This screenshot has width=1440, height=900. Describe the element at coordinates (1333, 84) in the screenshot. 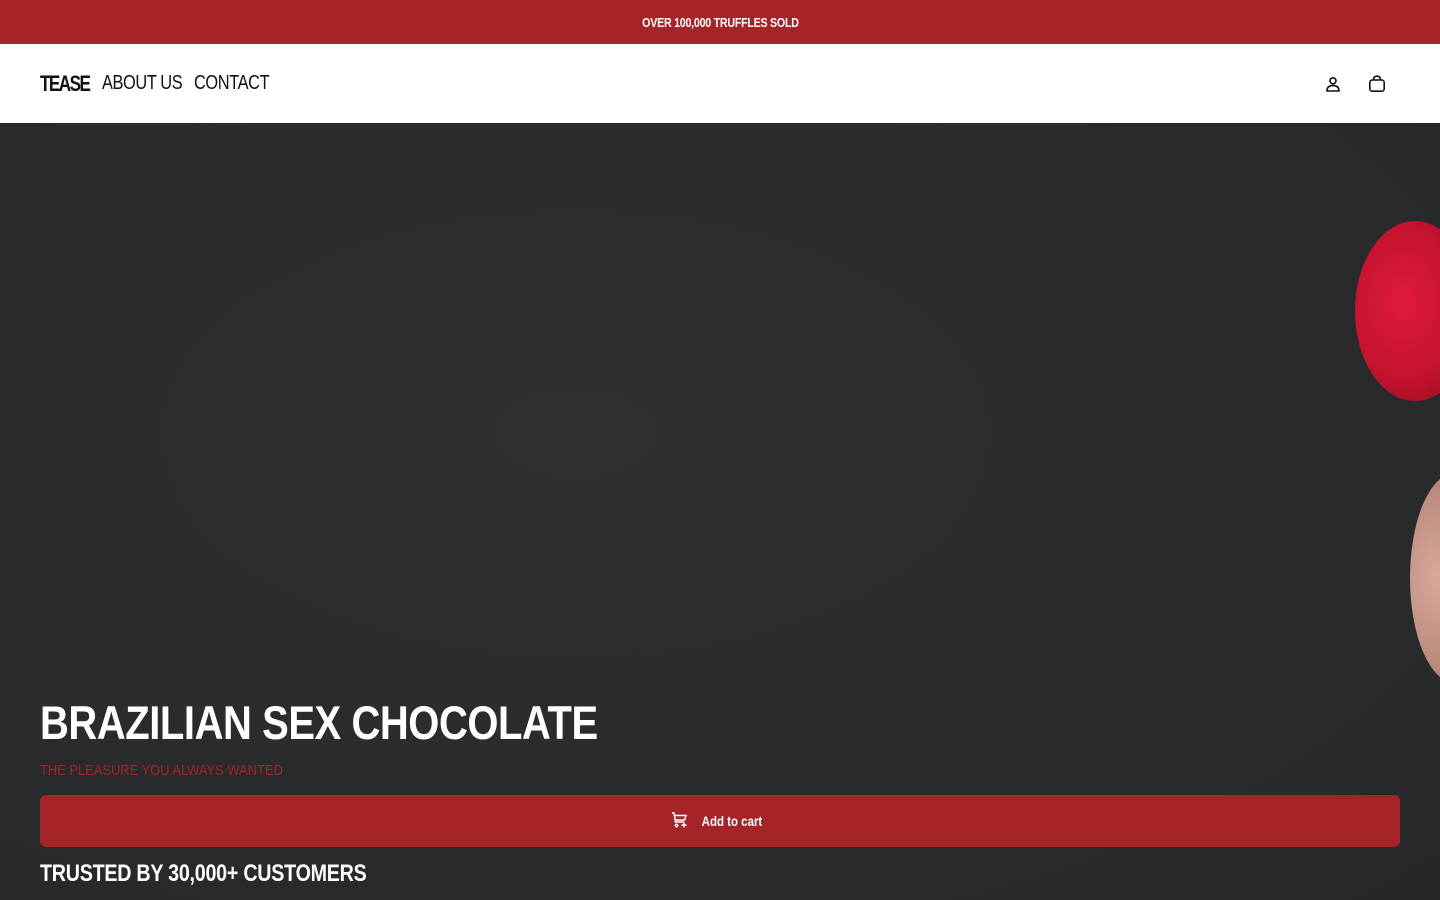

I see `account-icon` at that location.